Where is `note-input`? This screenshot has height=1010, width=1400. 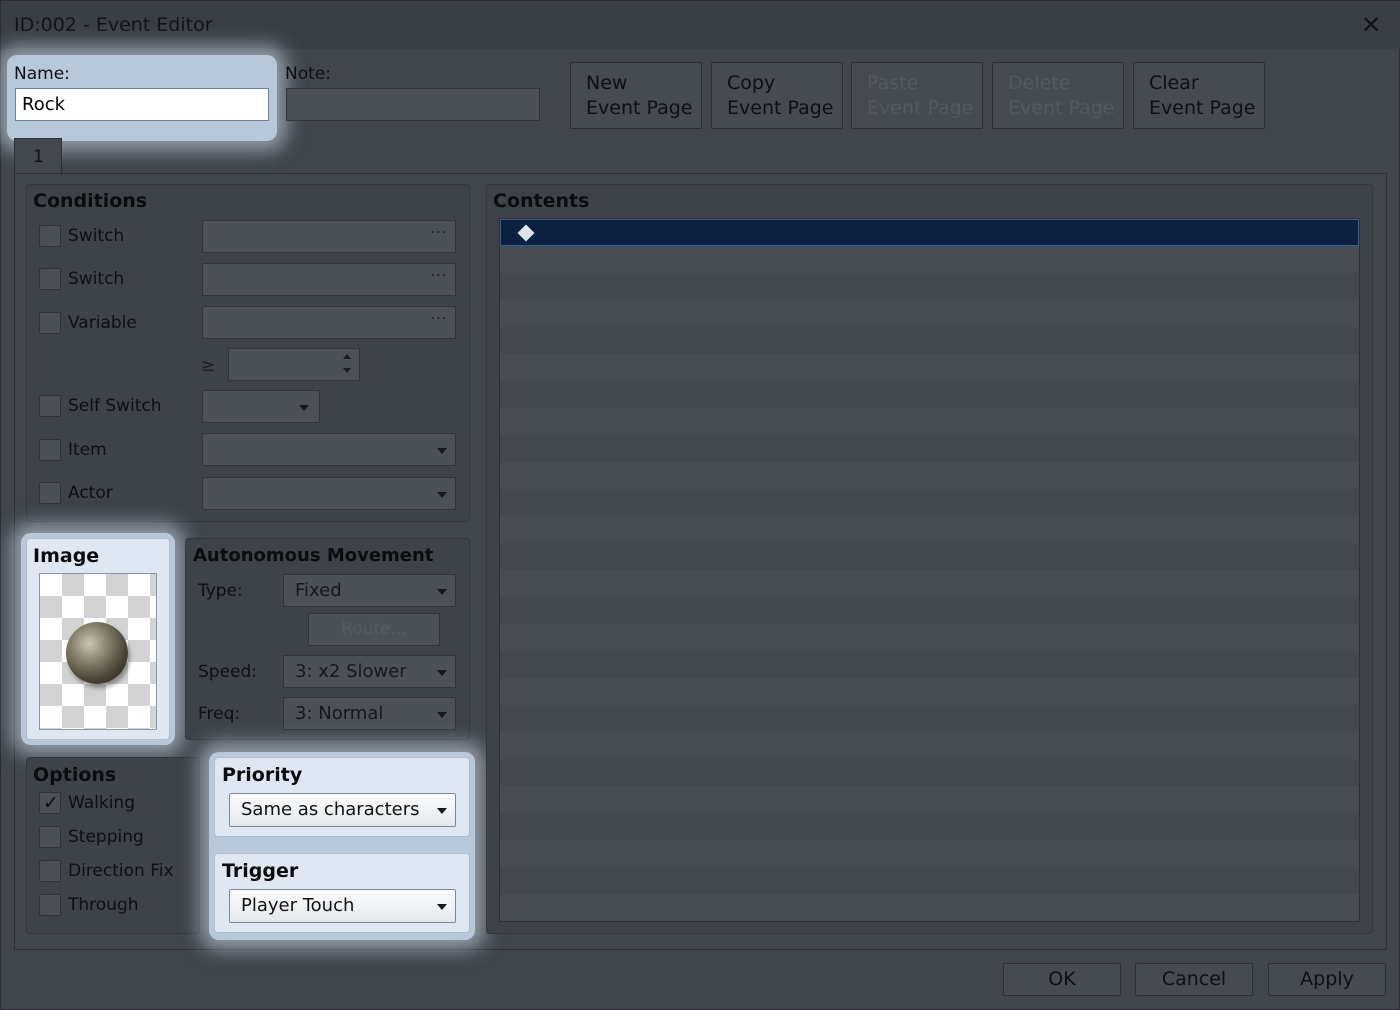
note-input is located at coordinates (413, 104).